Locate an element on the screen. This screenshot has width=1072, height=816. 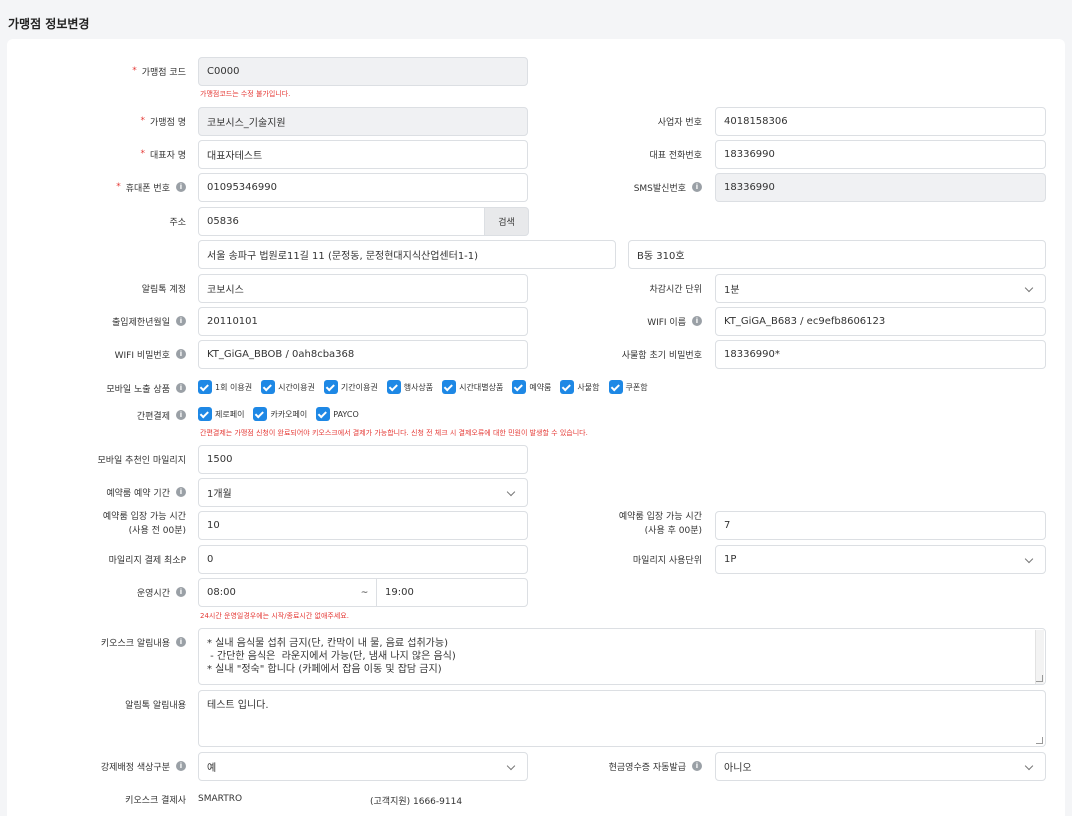
product-checkbox-3: 행사상품 is located at coordinates (409, 387).